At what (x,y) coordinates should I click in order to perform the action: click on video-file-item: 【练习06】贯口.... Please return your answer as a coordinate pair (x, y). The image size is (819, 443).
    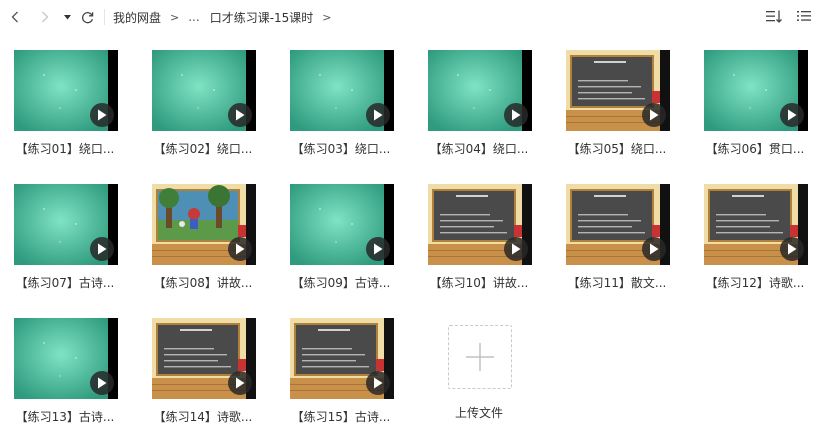
    Looking at the image, I should click on (754, 106).